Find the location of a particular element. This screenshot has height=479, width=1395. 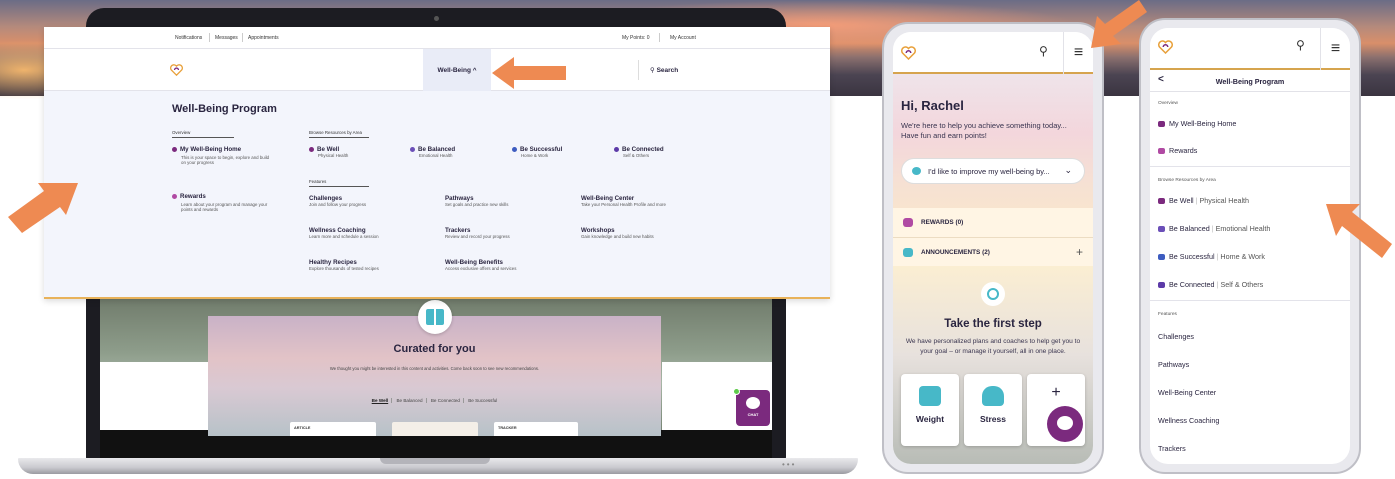

curated-section is located at coordinates (434, 376).